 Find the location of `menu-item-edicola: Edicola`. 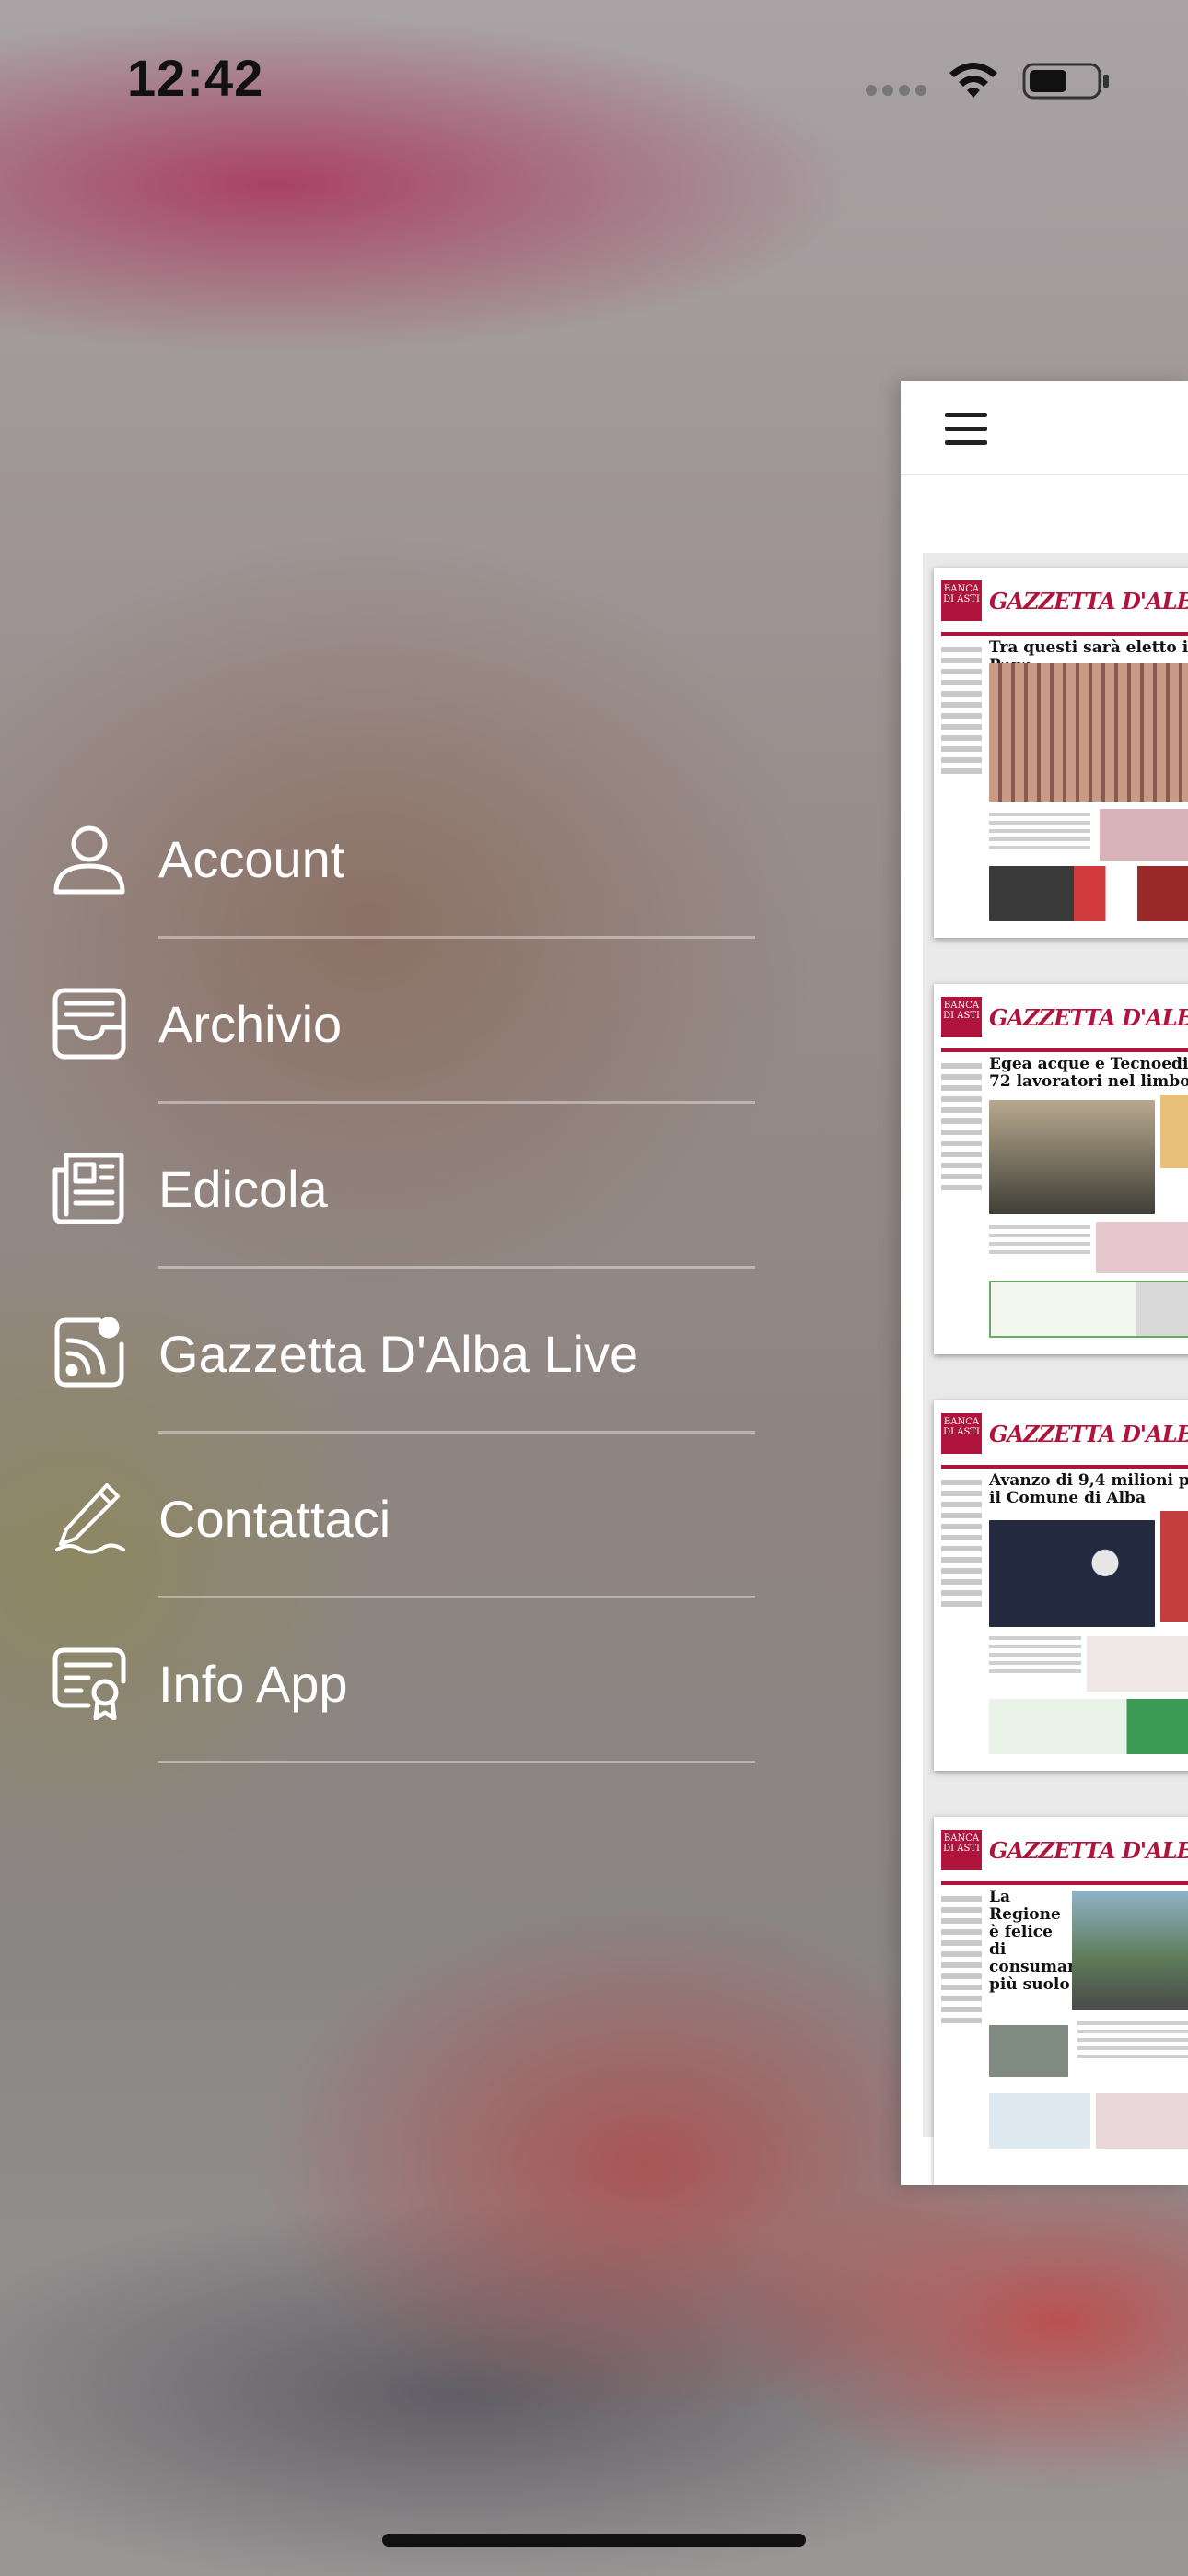

menu-item-edicola: Edicola is located at coordinates (377, 1213).